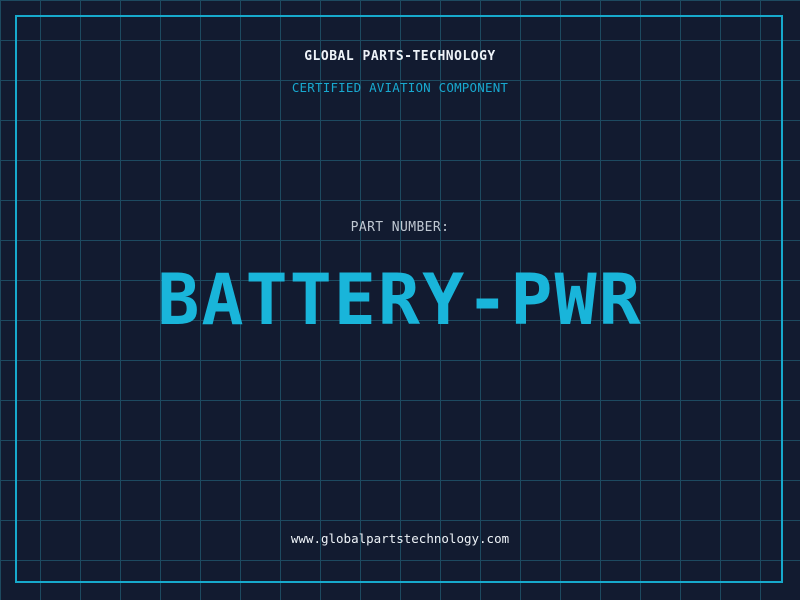 This screenshot has width=800, height=600. What do you see at coordinates (400, 538) in the screenshot?
I see `website-url: www.globalpartstechnology.com` at bounding box center [400, 538].